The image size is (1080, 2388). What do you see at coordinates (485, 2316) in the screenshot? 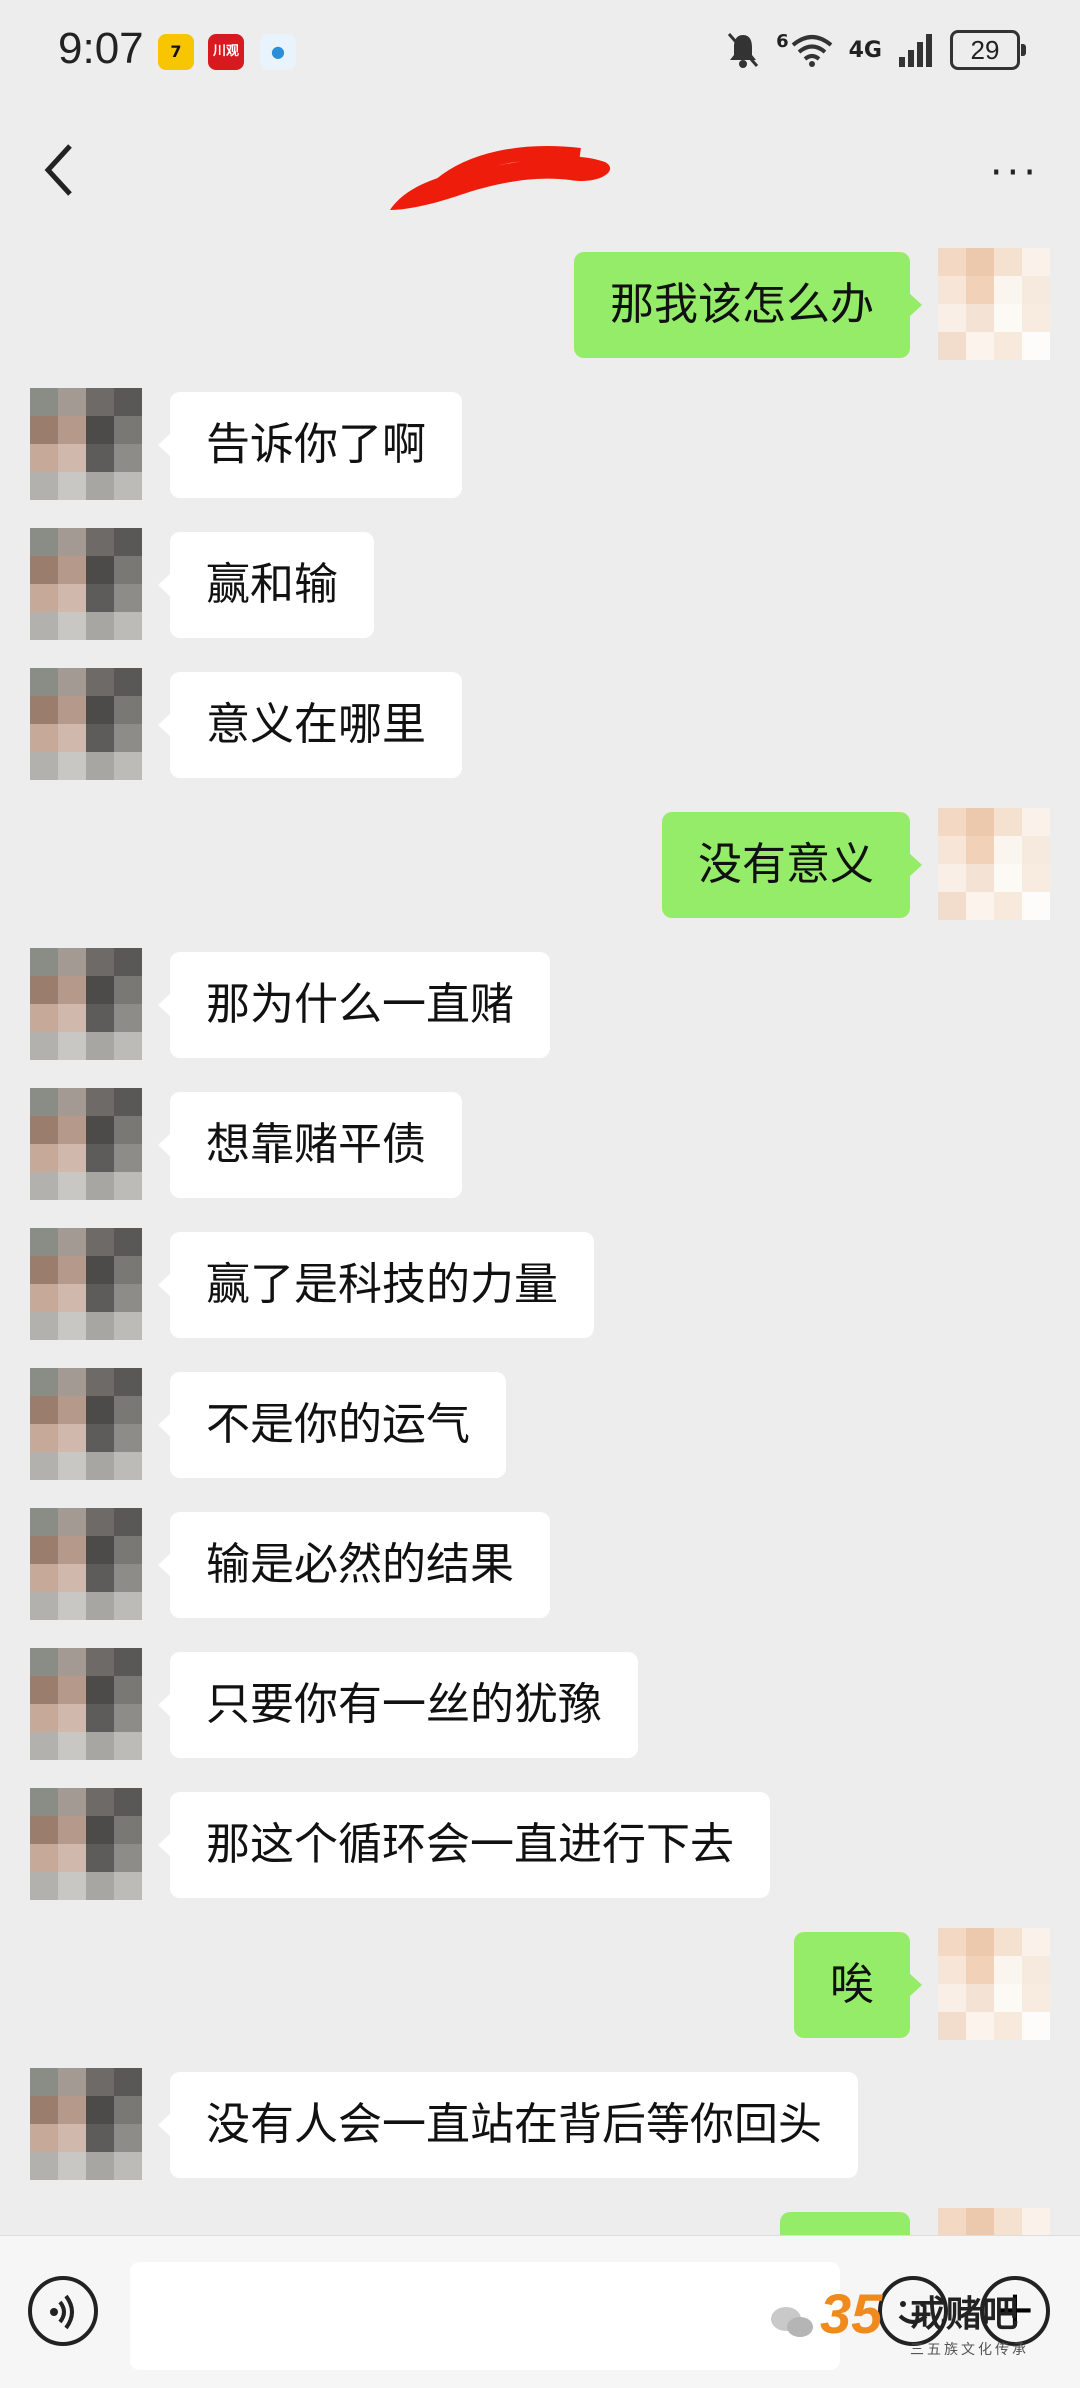
I see `message-input` at bounding box center [485, 2316].